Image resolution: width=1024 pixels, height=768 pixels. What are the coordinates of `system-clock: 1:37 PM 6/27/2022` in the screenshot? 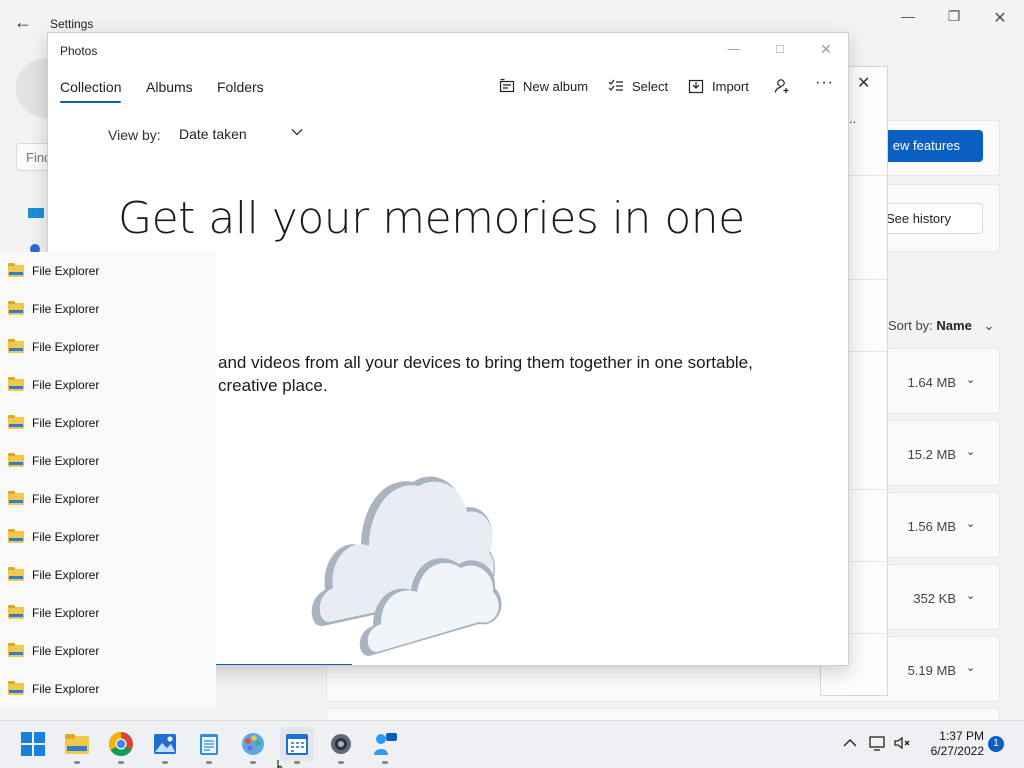 It's located at (952, 744).